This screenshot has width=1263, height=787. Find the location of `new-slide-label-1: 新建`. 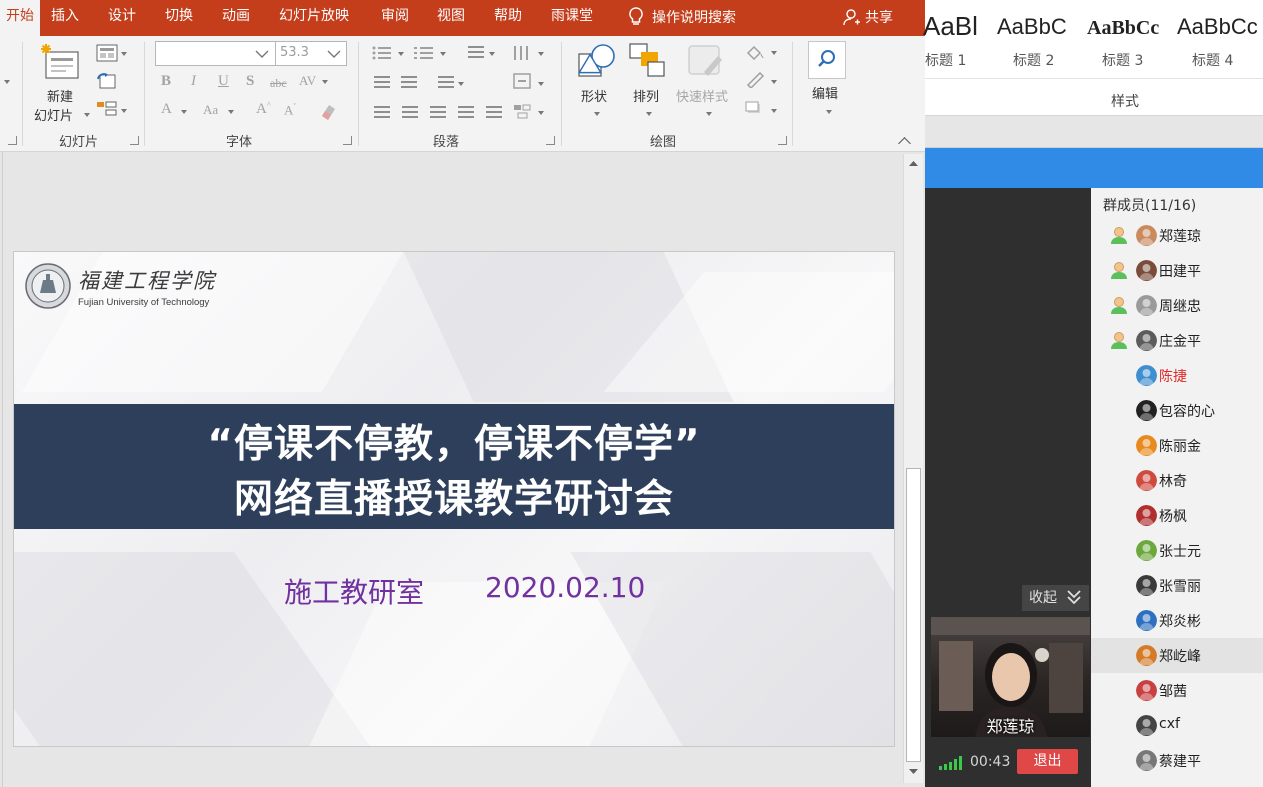

new-slide-label-1: 新建 is located at coordinates (60, 95).